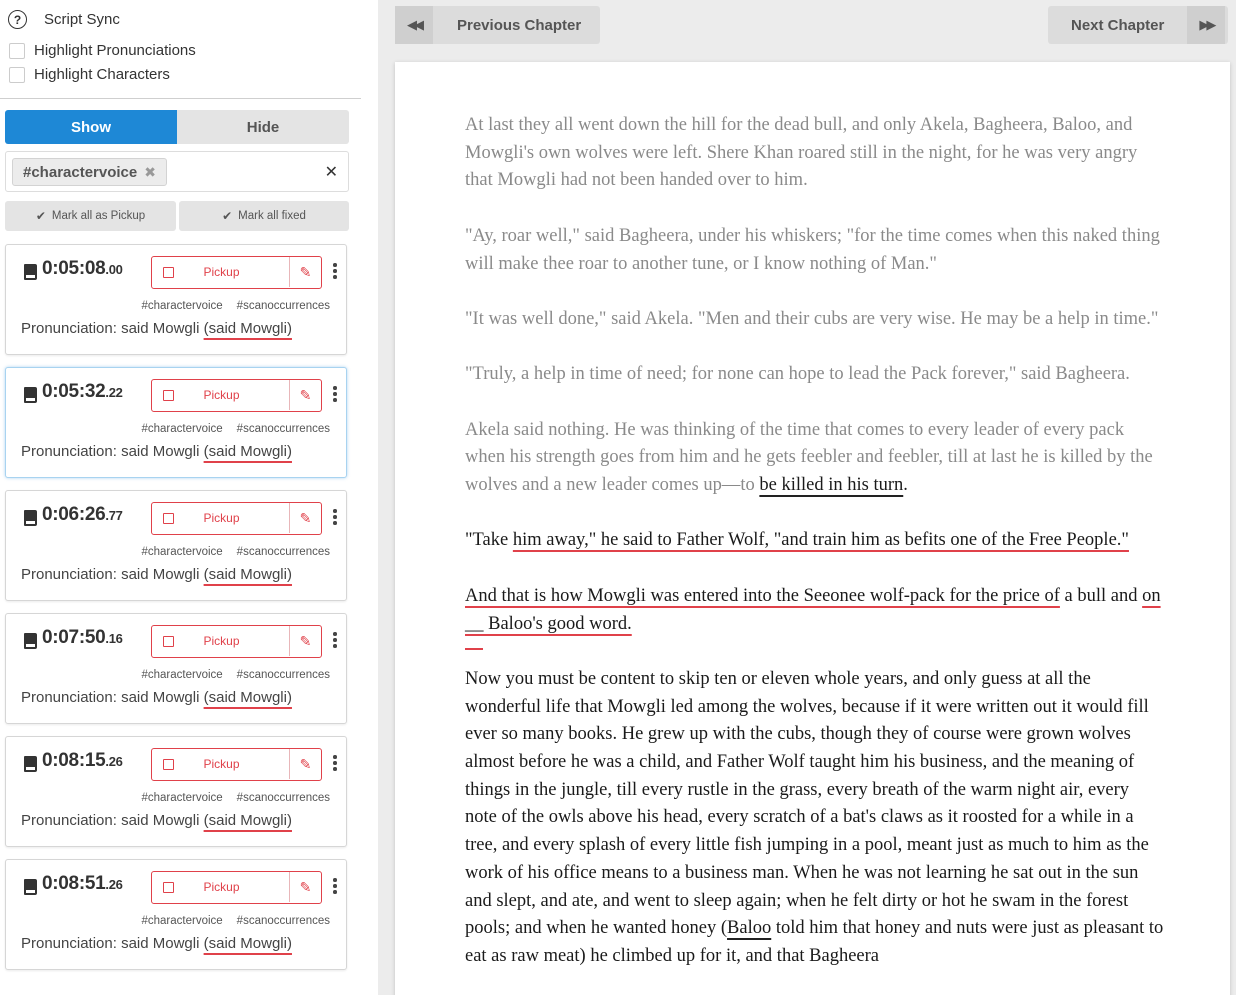  Describe the element at coordinates (102, 74) in the screenshot. I see `option-label: Highlight Characters` at that location.